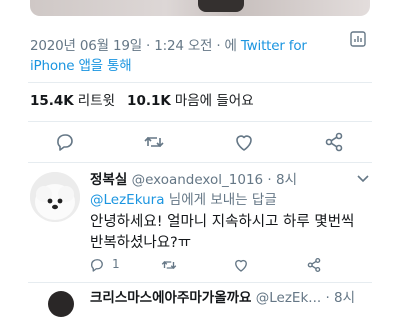  What do you see at coordinates (127, 200) in the screenshot?
I see `reply-to-handle: @LezEkura` at bounding box center [127, 200].